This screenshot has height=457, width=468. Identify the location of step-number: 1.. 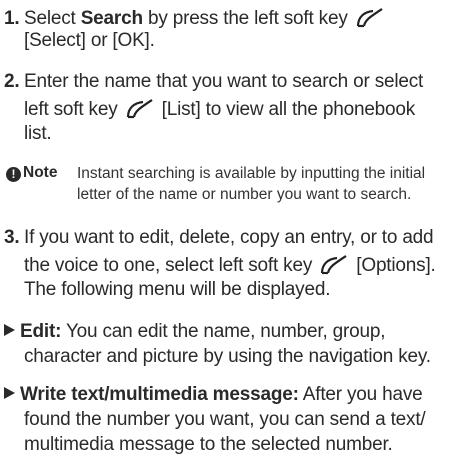
(12, 18).